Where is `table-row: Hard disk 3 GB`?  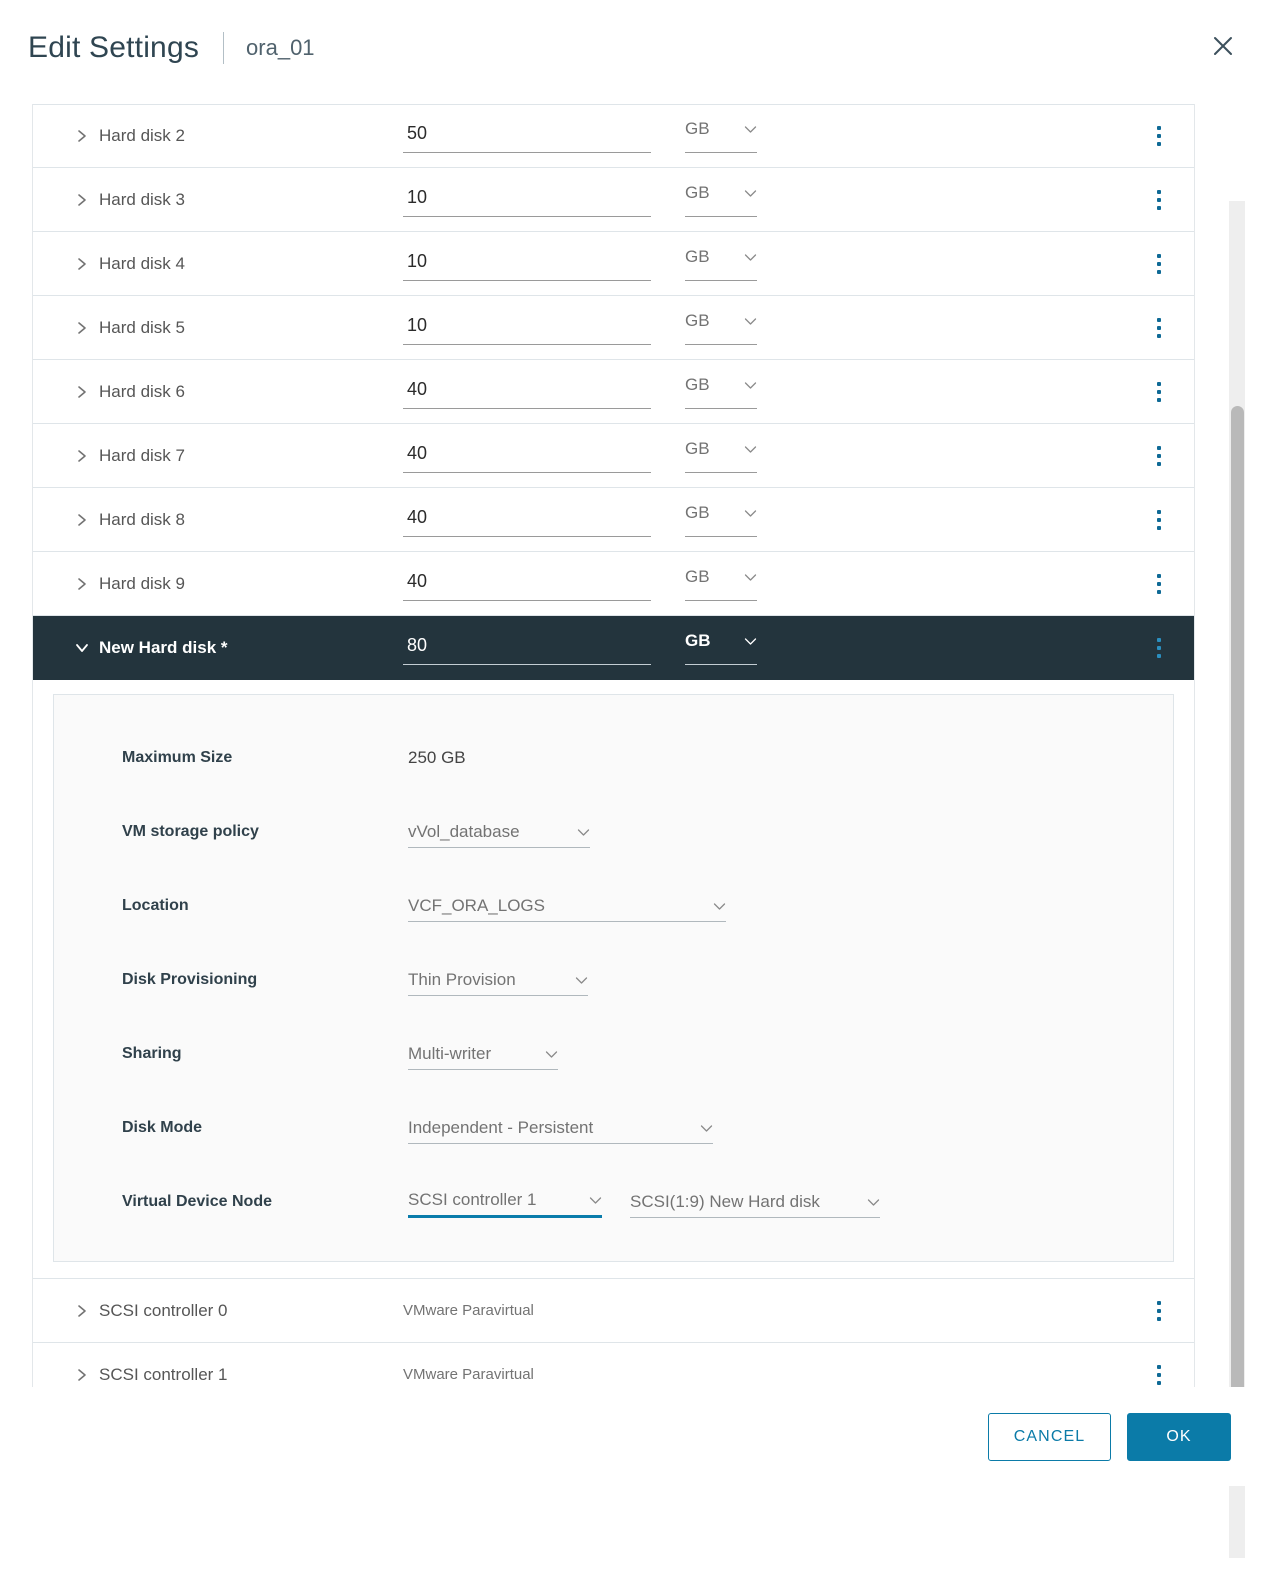
table-row: Hard disk 3 GB is located at coordinates (613, 200).